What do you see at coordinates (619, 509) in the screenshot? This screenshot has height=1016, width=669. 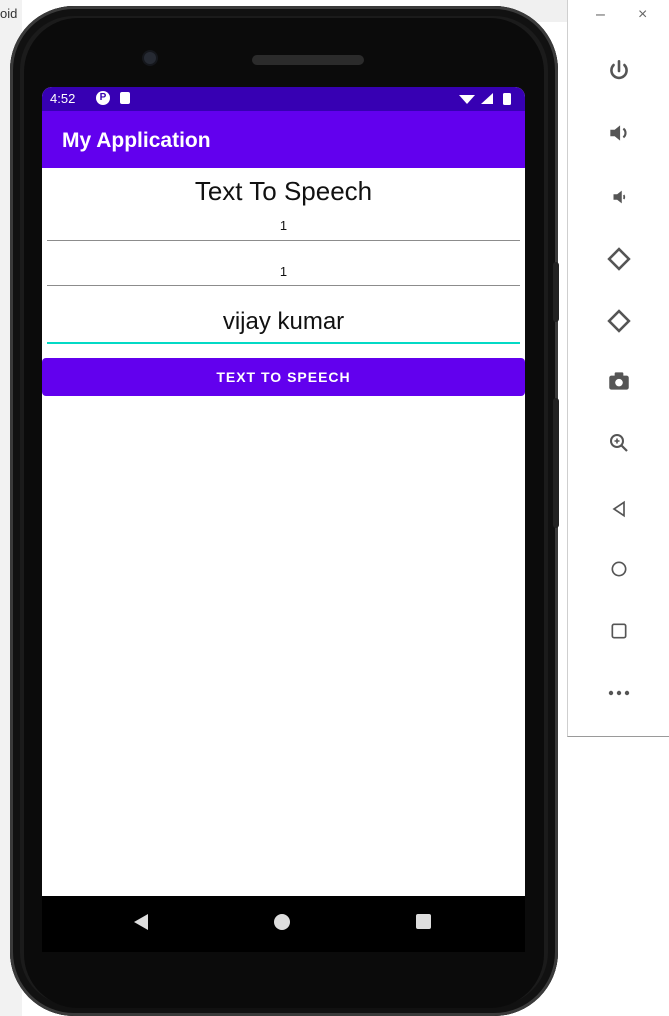 I see `back-icon` at bounding box center [619, 509].